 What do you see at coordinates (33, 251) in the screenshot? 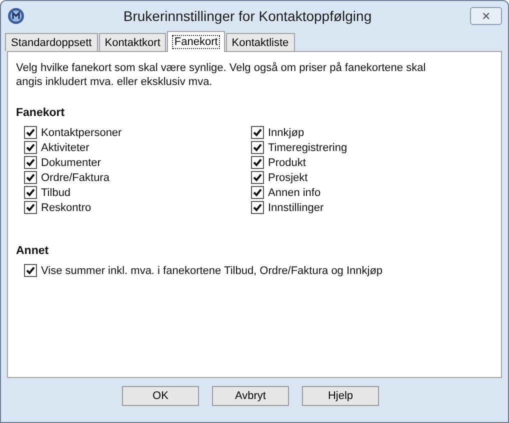
I see `section-heading: Annet` at bounding box center [33, 251].